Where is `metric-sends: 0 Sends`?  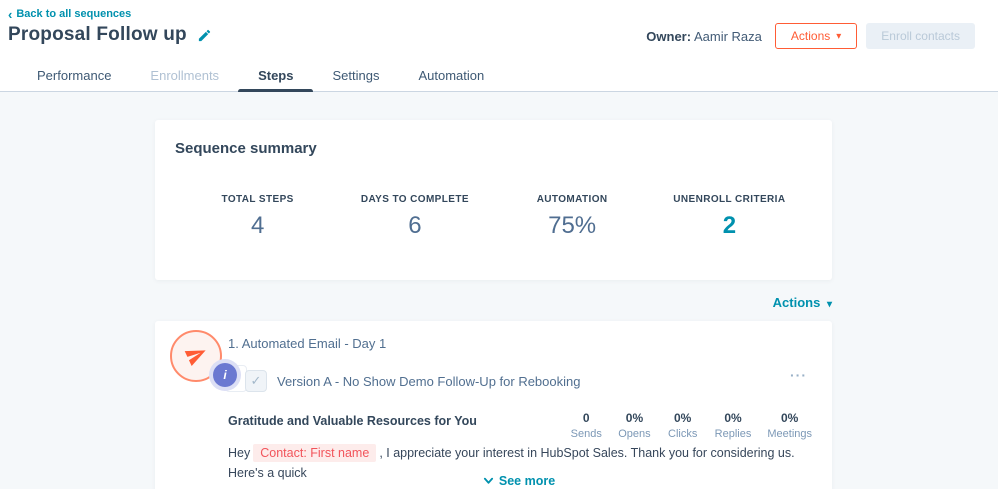
metric-sends: 0 Sends is located at coordinates (586, 425).